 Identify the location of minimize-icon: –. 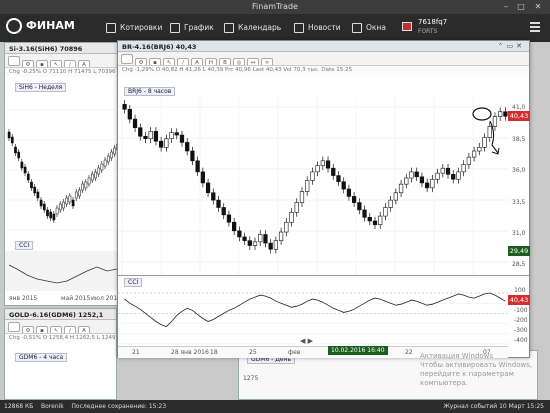
(506, 6).